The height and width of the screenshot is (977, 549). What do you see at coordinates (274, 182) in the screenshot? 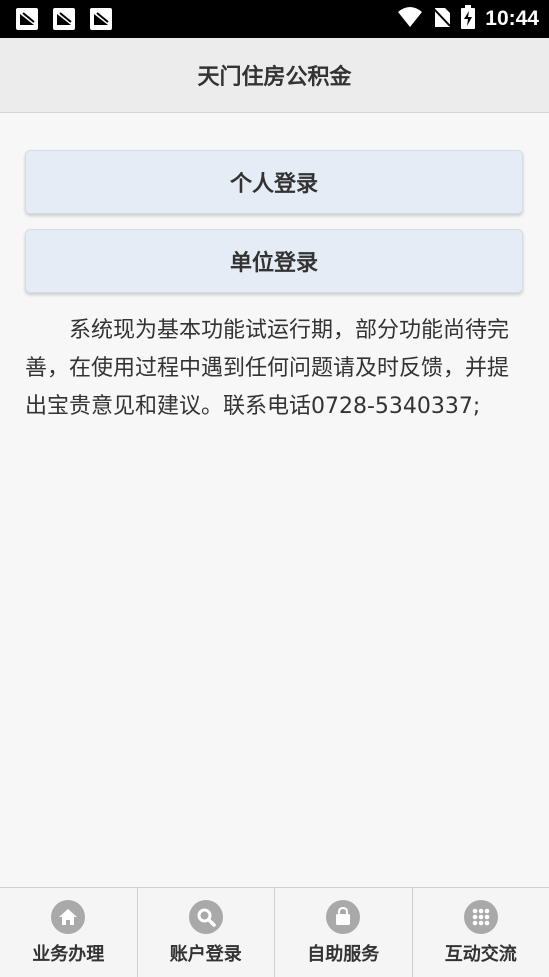
I see `personal-login-button: 个人登录` at bounding box center [274, 182].